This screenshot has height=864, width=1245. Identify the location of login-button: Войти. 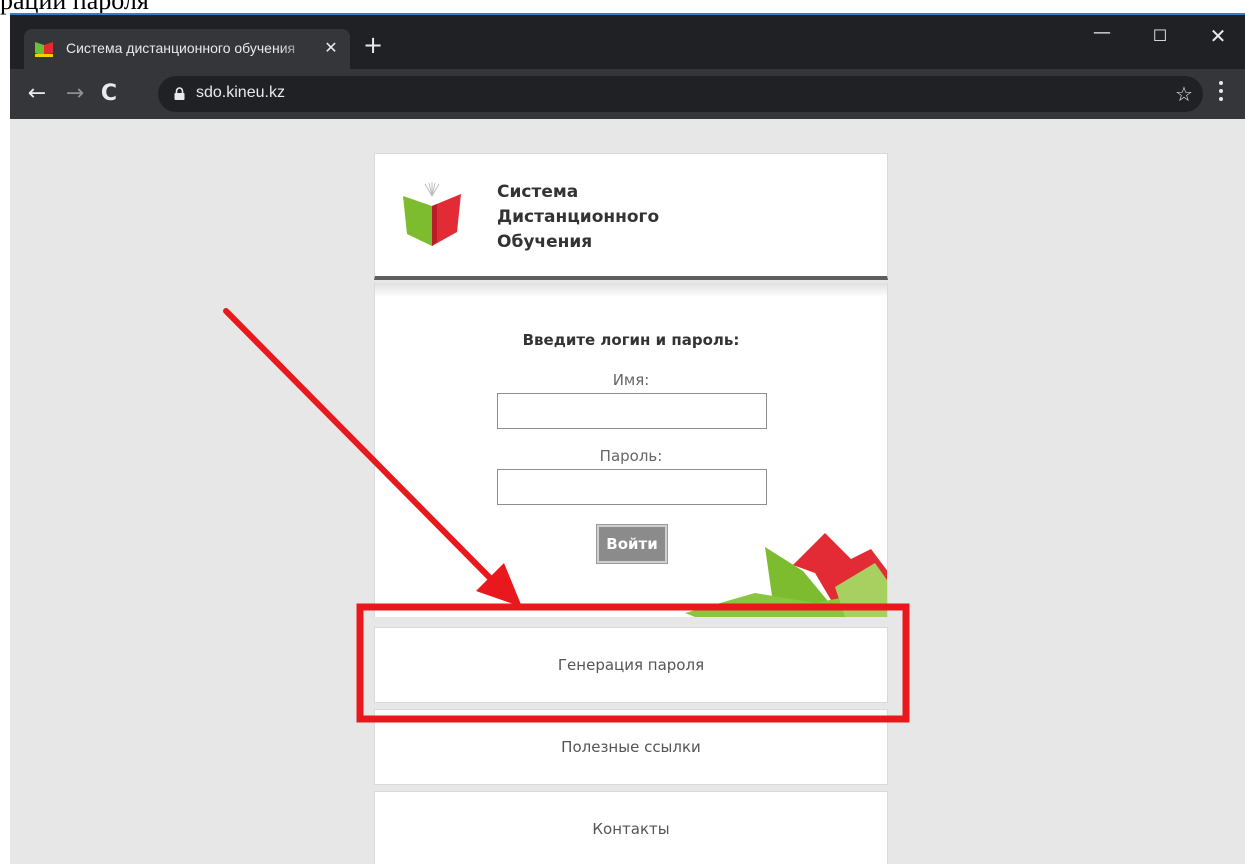
(632, 544).